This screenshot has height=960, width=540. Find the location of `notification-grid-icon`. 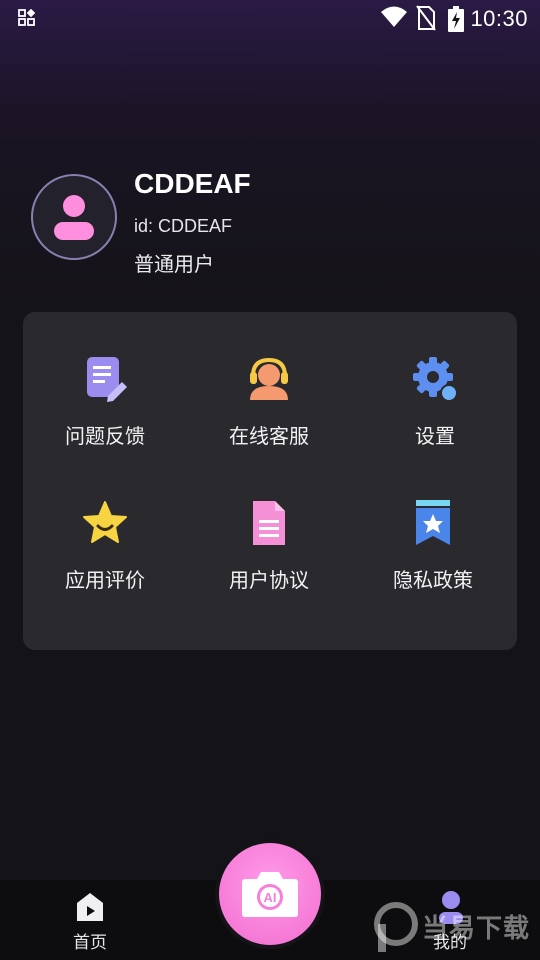

notification-grid-icon is located at coordinates (27, 17).